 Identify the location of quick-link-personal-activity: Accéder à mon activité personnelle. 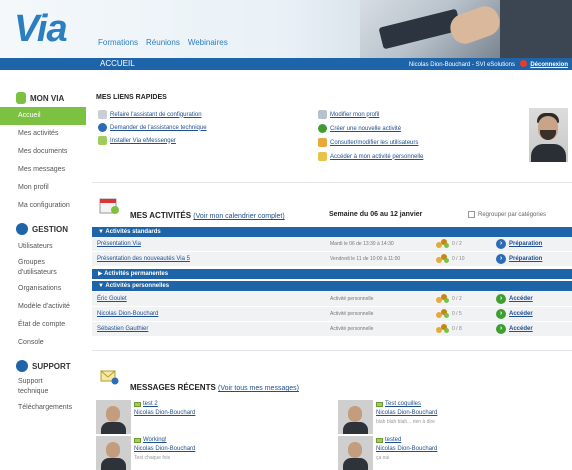
(370, 156).